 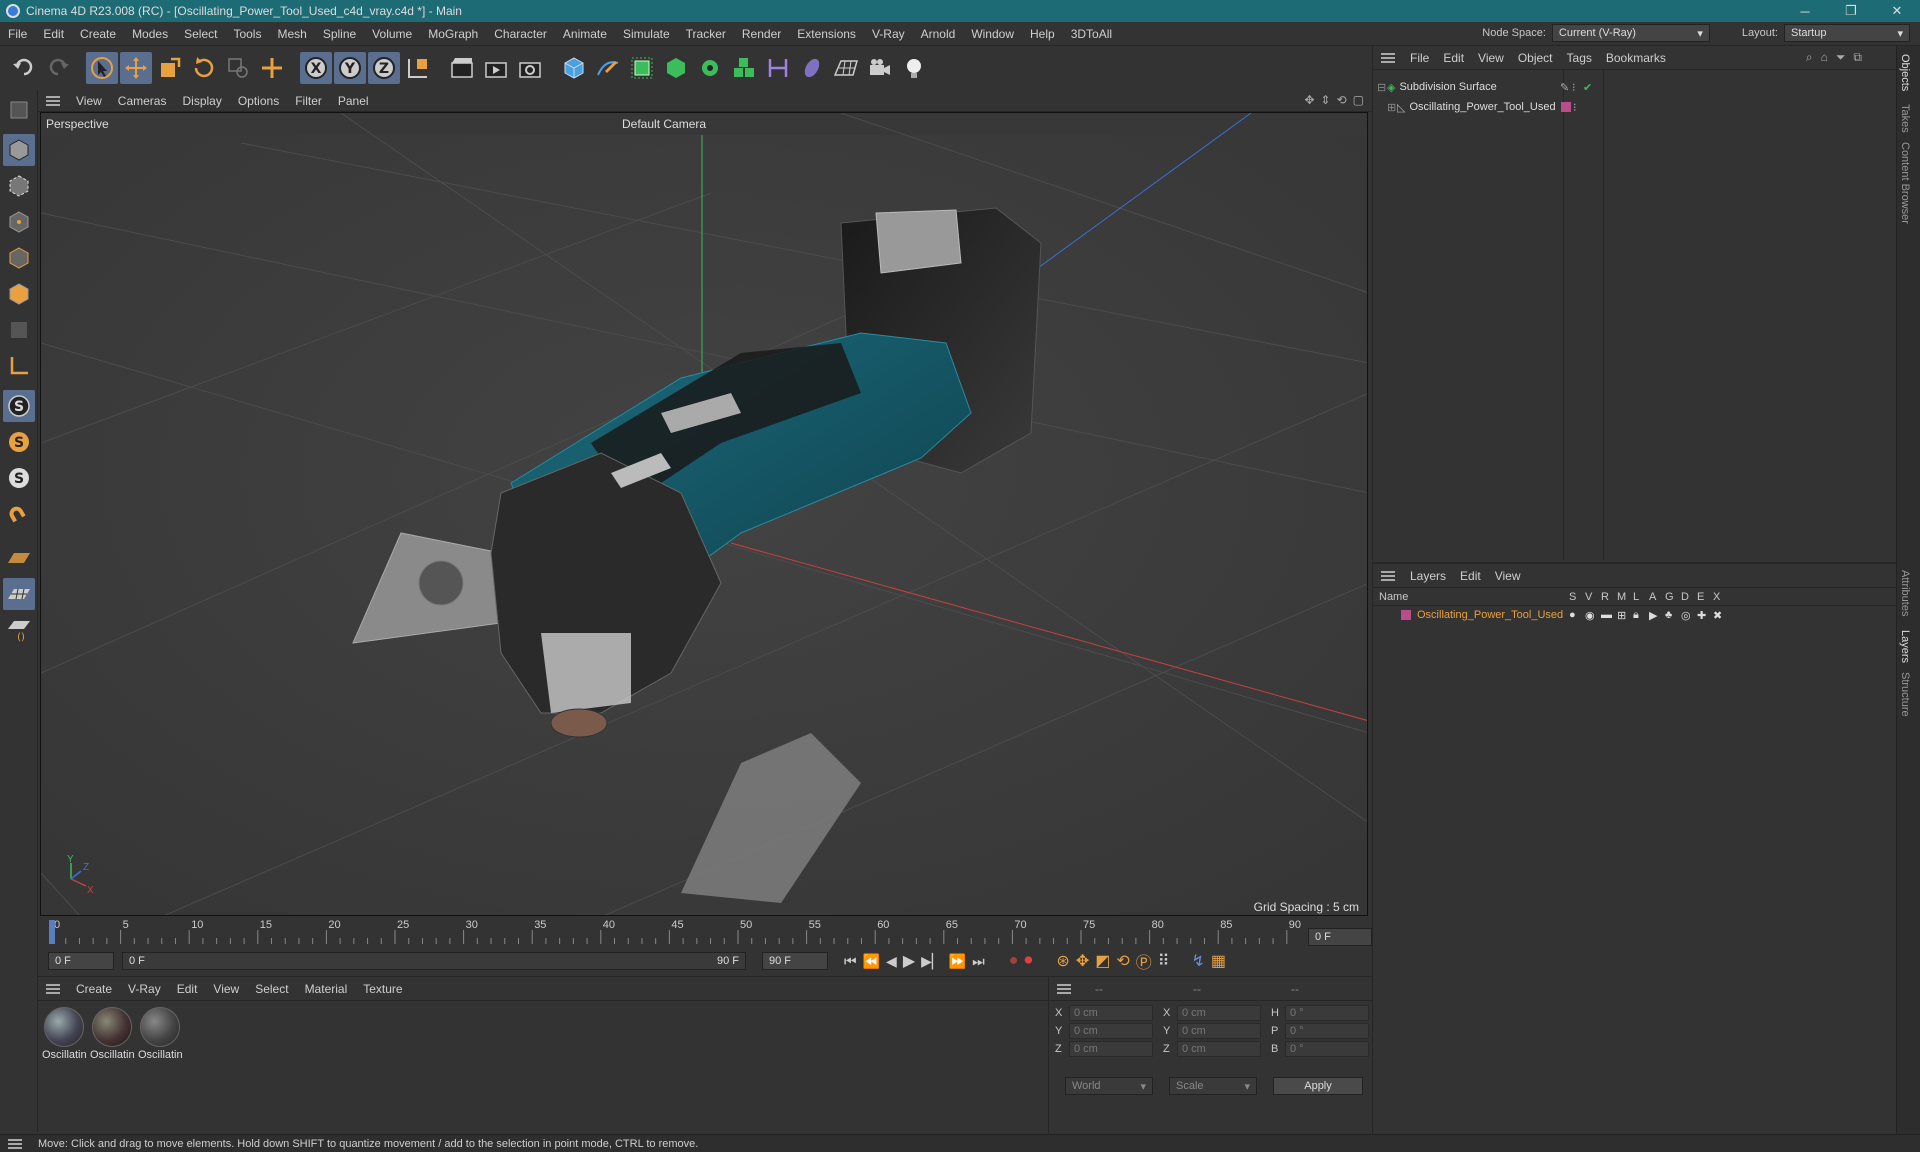 What do you see at coordinates (1577, 615) in the screenshot?
I see `solo-icon: ●` at bounding box center [1577, 615].